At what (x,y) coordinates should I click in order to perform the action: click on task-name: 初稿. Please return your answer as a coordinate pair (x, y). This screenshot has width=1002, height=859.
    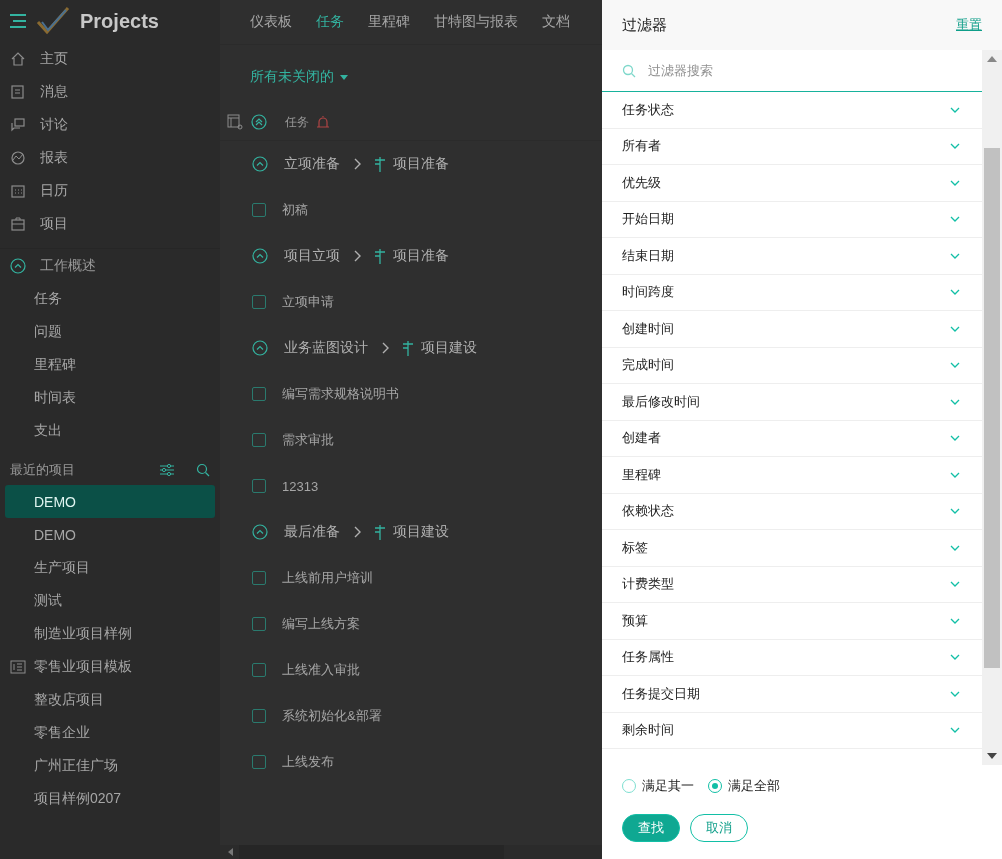
    Looking at the image, I should click on (295, 210).